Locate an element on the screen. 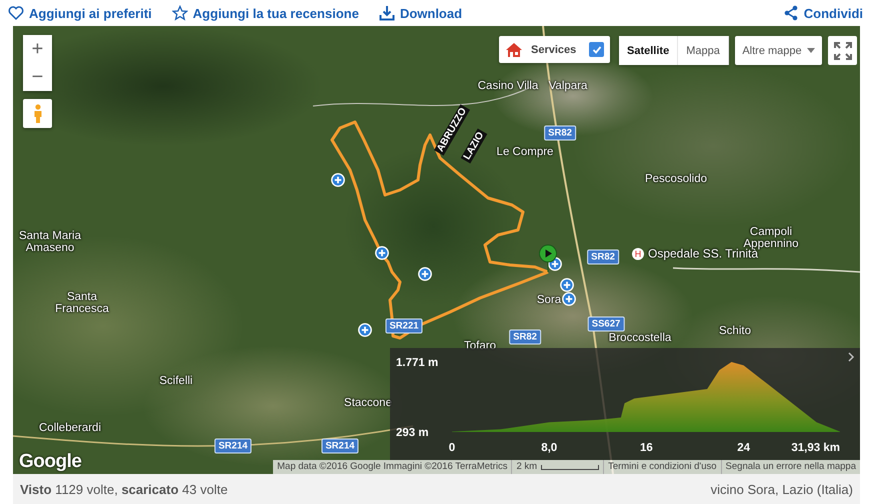 This screenshot has height=504, width=881. place-label: Tofaro is located at coordinates (480, 346).